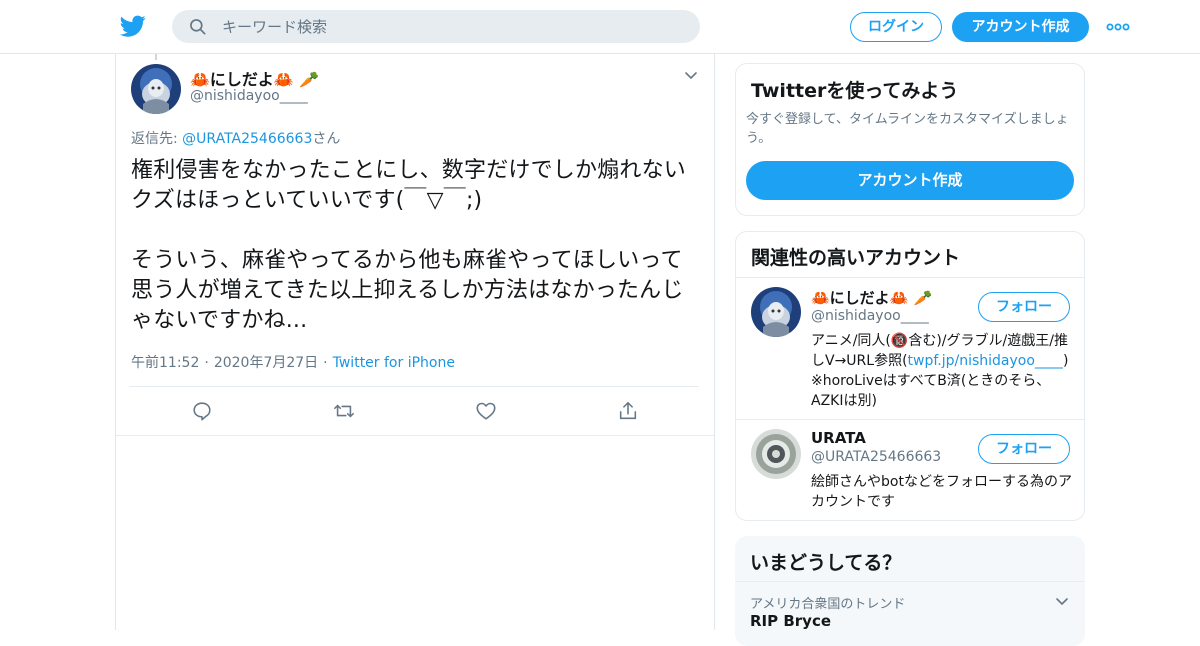 Image resolution: width=1200 pixels, height=646 pixels. I want to click on tweet-author-handle: @nishidayoo____, so click(249, 96).